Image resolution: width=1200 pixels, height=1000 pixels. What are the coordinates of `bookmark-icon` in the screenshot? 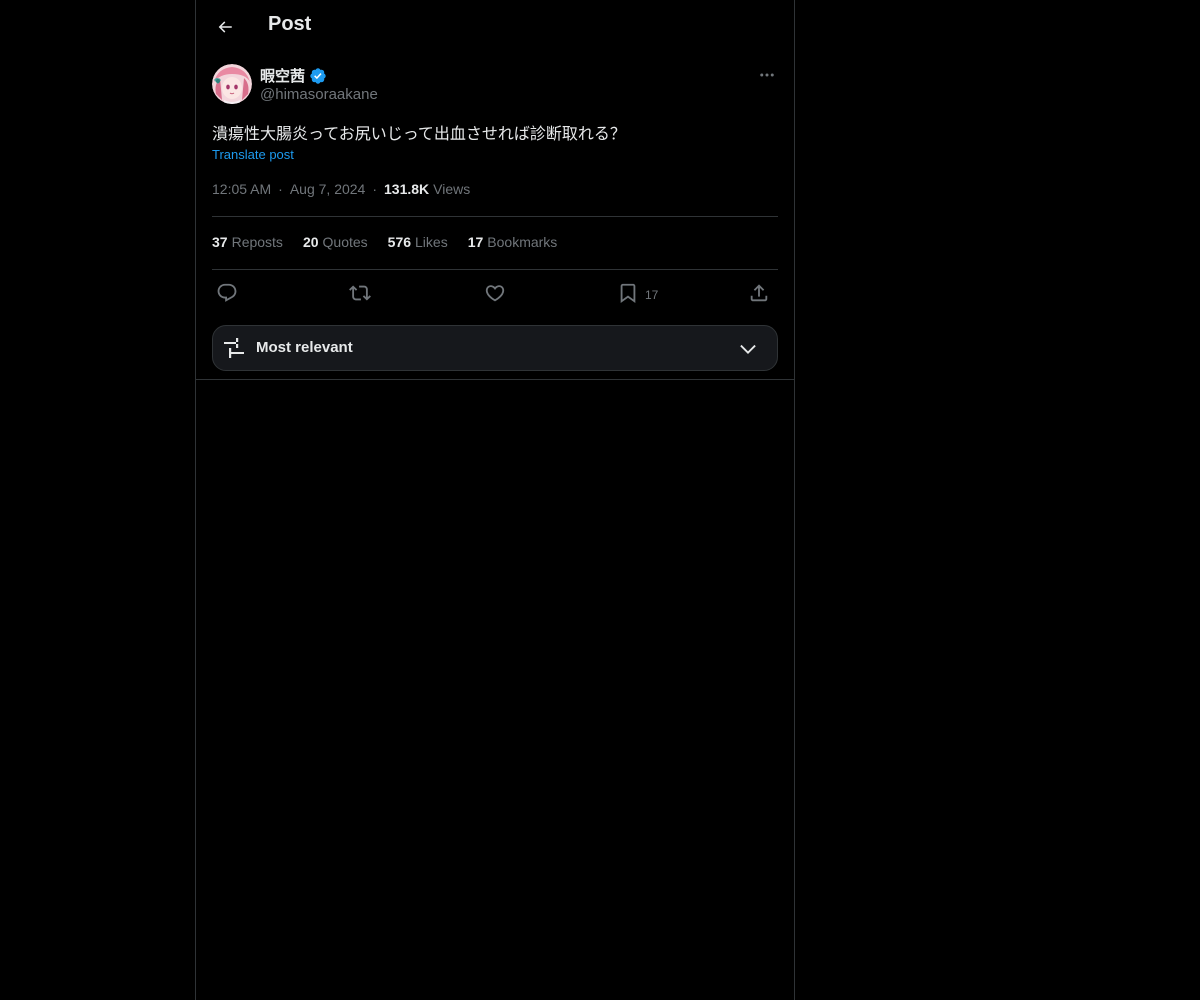 It's located at (628, 293).